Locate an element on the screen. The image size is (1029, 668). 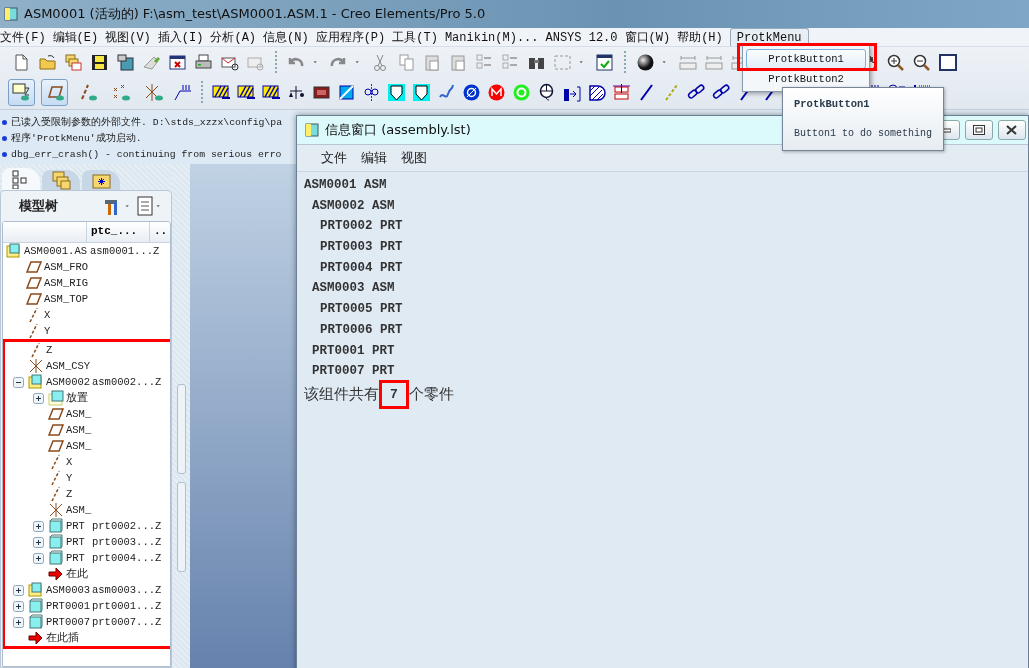
slash-icon is located at coordinates (646, 92).